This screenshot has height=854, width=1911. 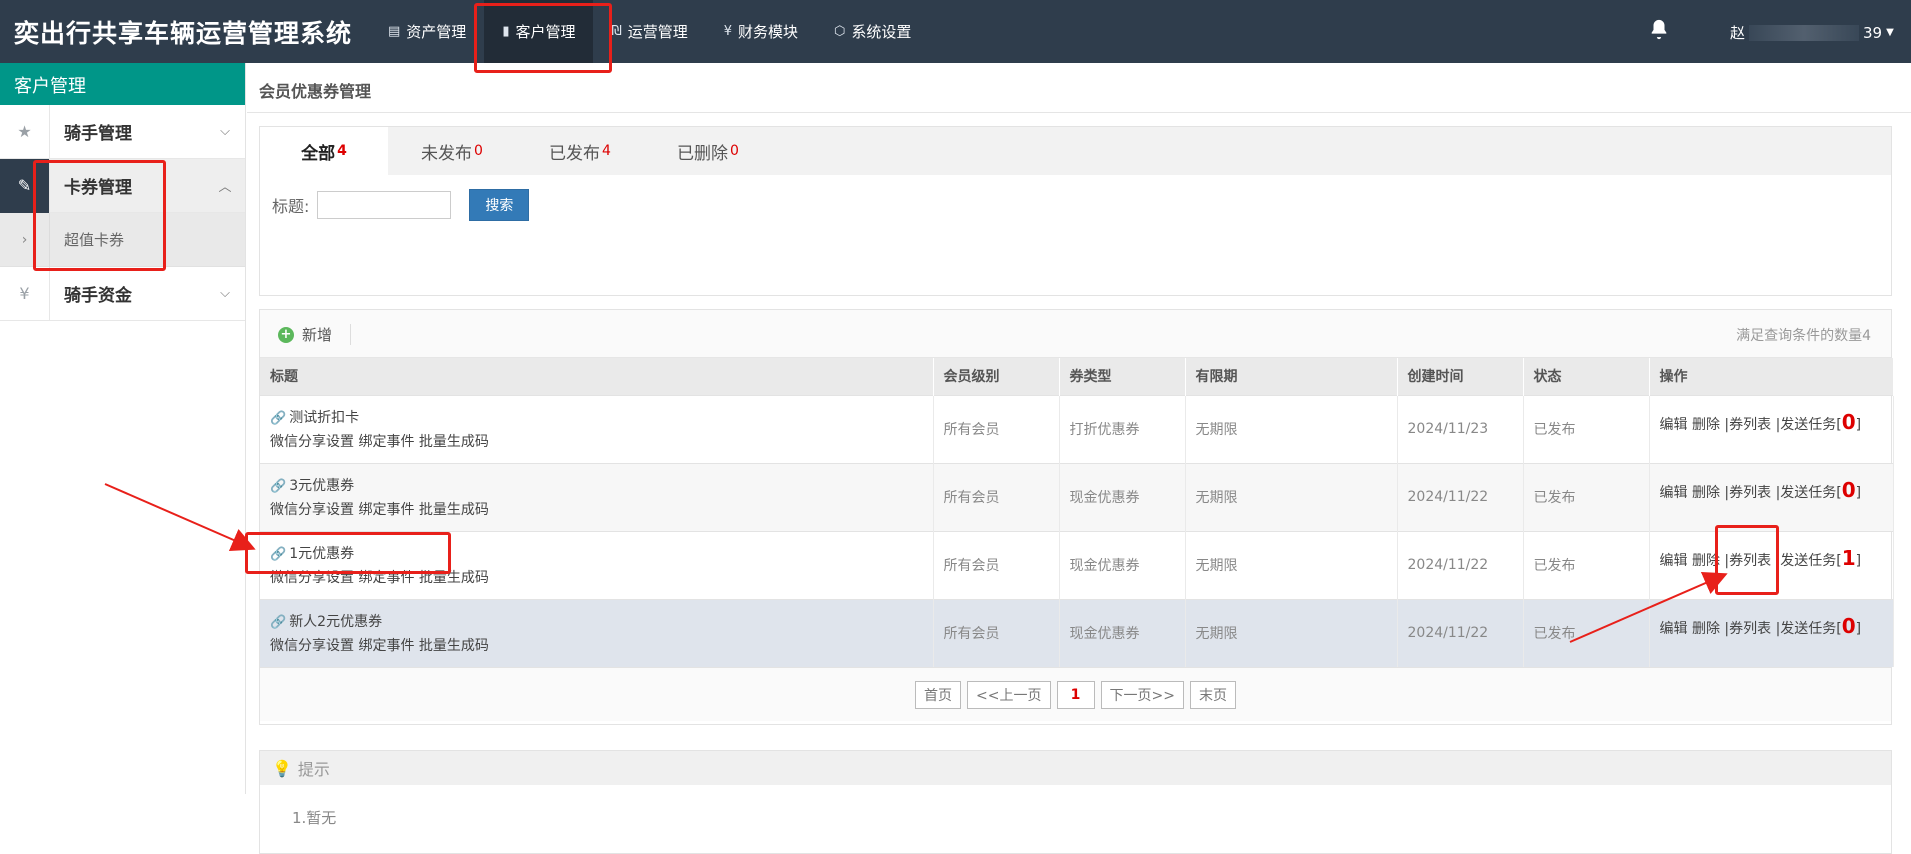 I want to click on user-name-suffix: 39, so click(x=1873, y=32).